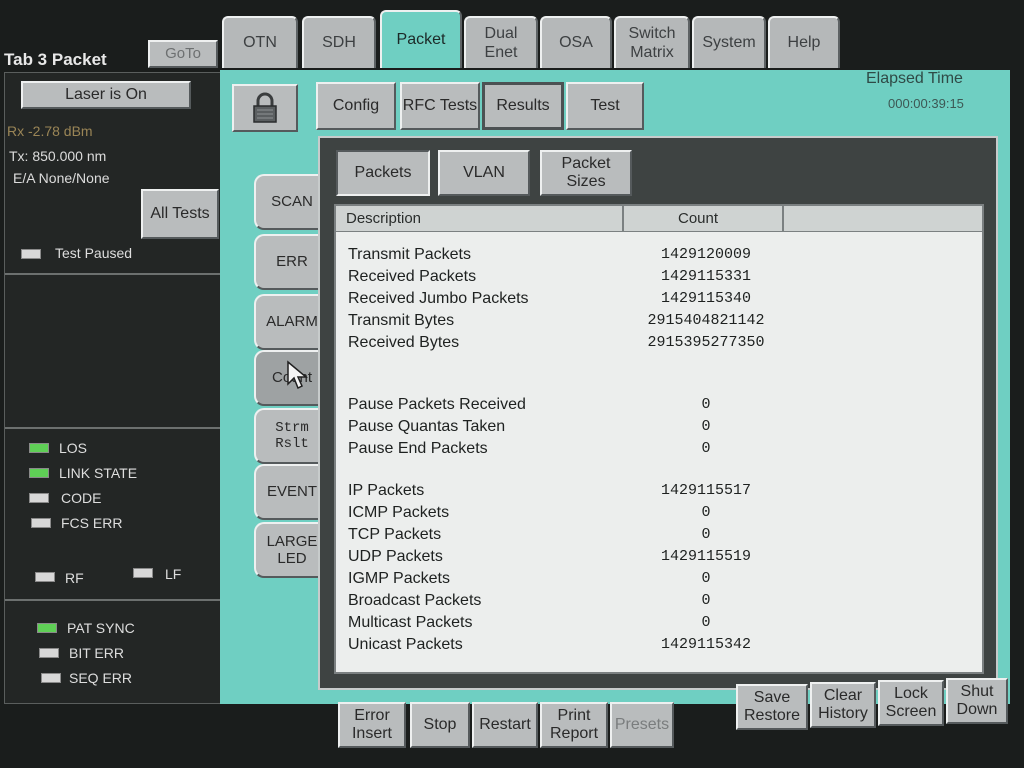 This screenshot has width=1024, height=768. Describe the element at coordinates (94, 253) in the screenshot. I see `test-state-label: Test Paused` at that location.